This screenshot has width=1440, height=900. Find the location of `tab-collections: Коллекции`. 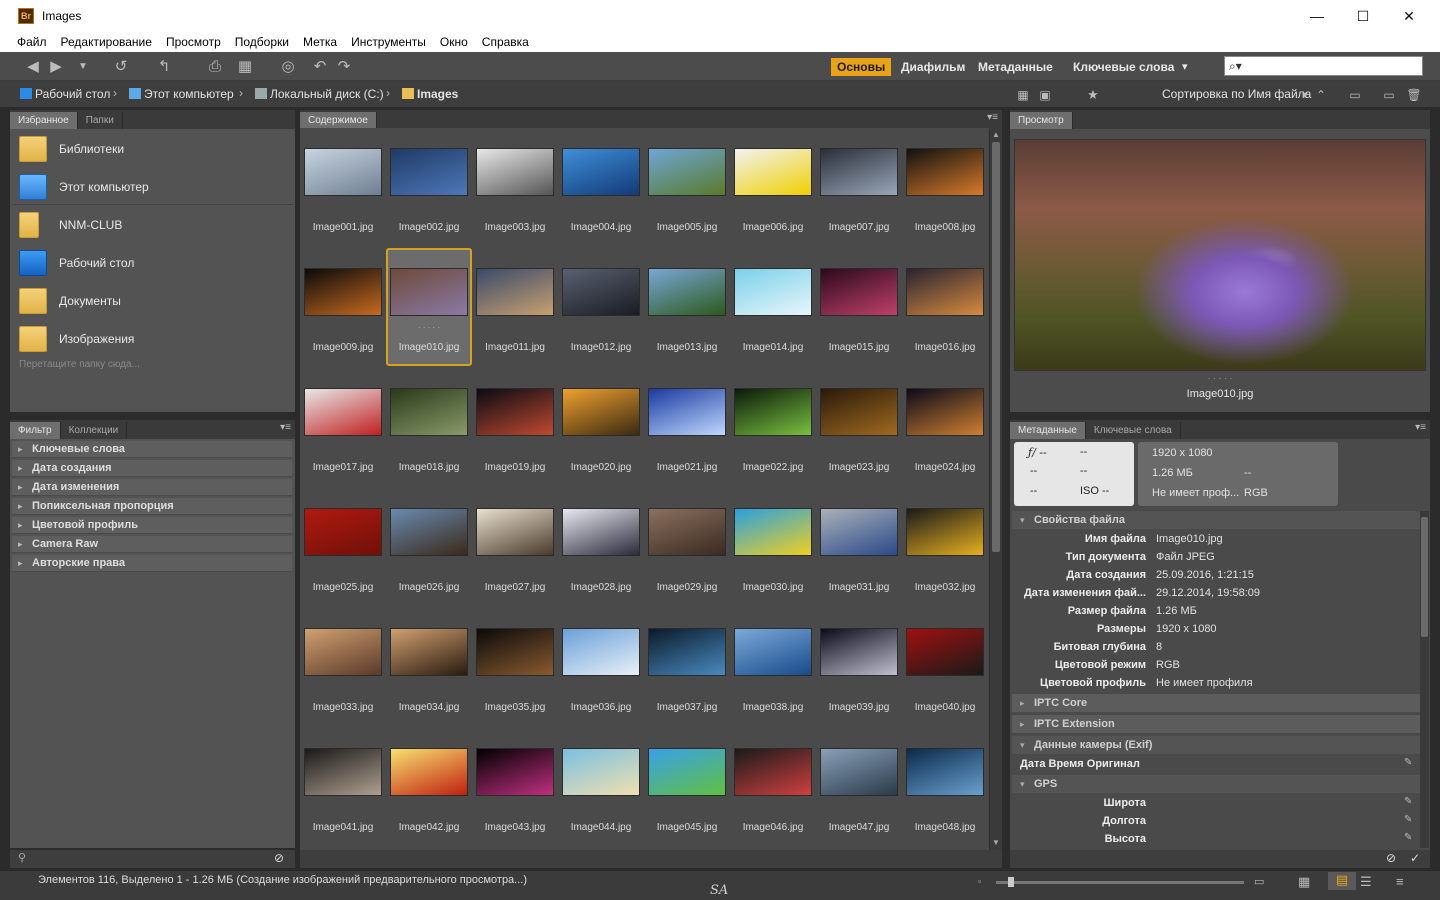

tab-collections: Коллекции is located at coordinates (94, 430).